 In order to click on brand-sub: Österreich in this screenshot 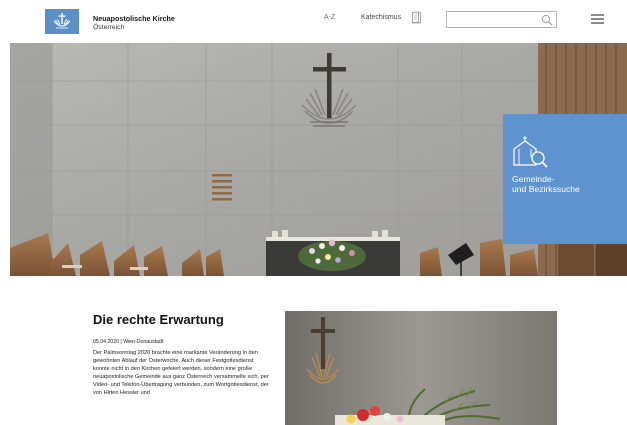, I will do `click(109, 27)`.